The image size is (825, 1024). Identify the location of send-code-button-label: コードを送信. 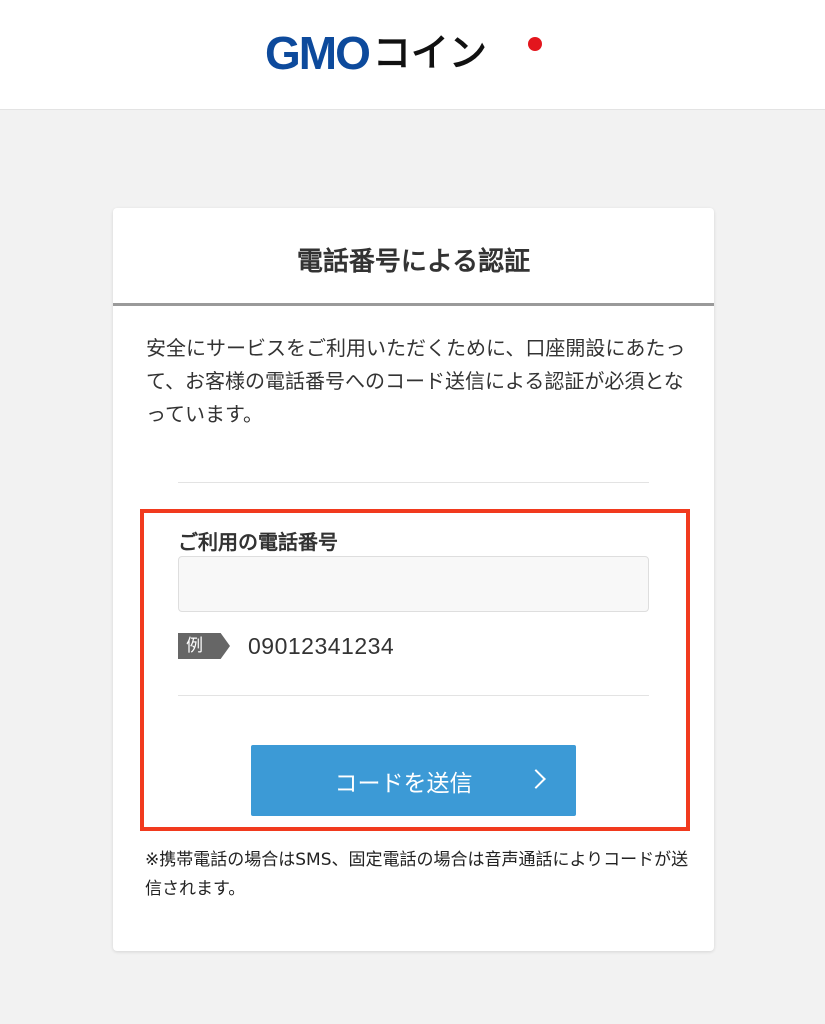
(403, 783).